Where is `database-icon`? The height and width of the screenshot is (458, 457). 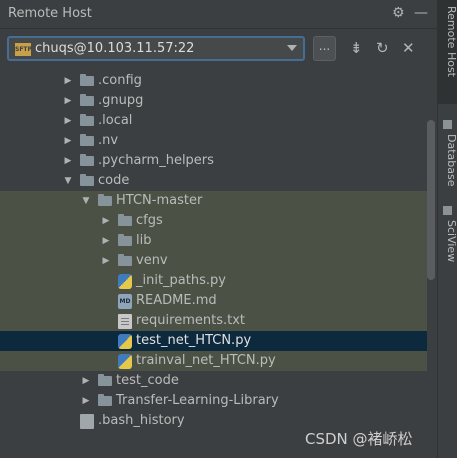
database-icon is located at coordinates (447, 124).